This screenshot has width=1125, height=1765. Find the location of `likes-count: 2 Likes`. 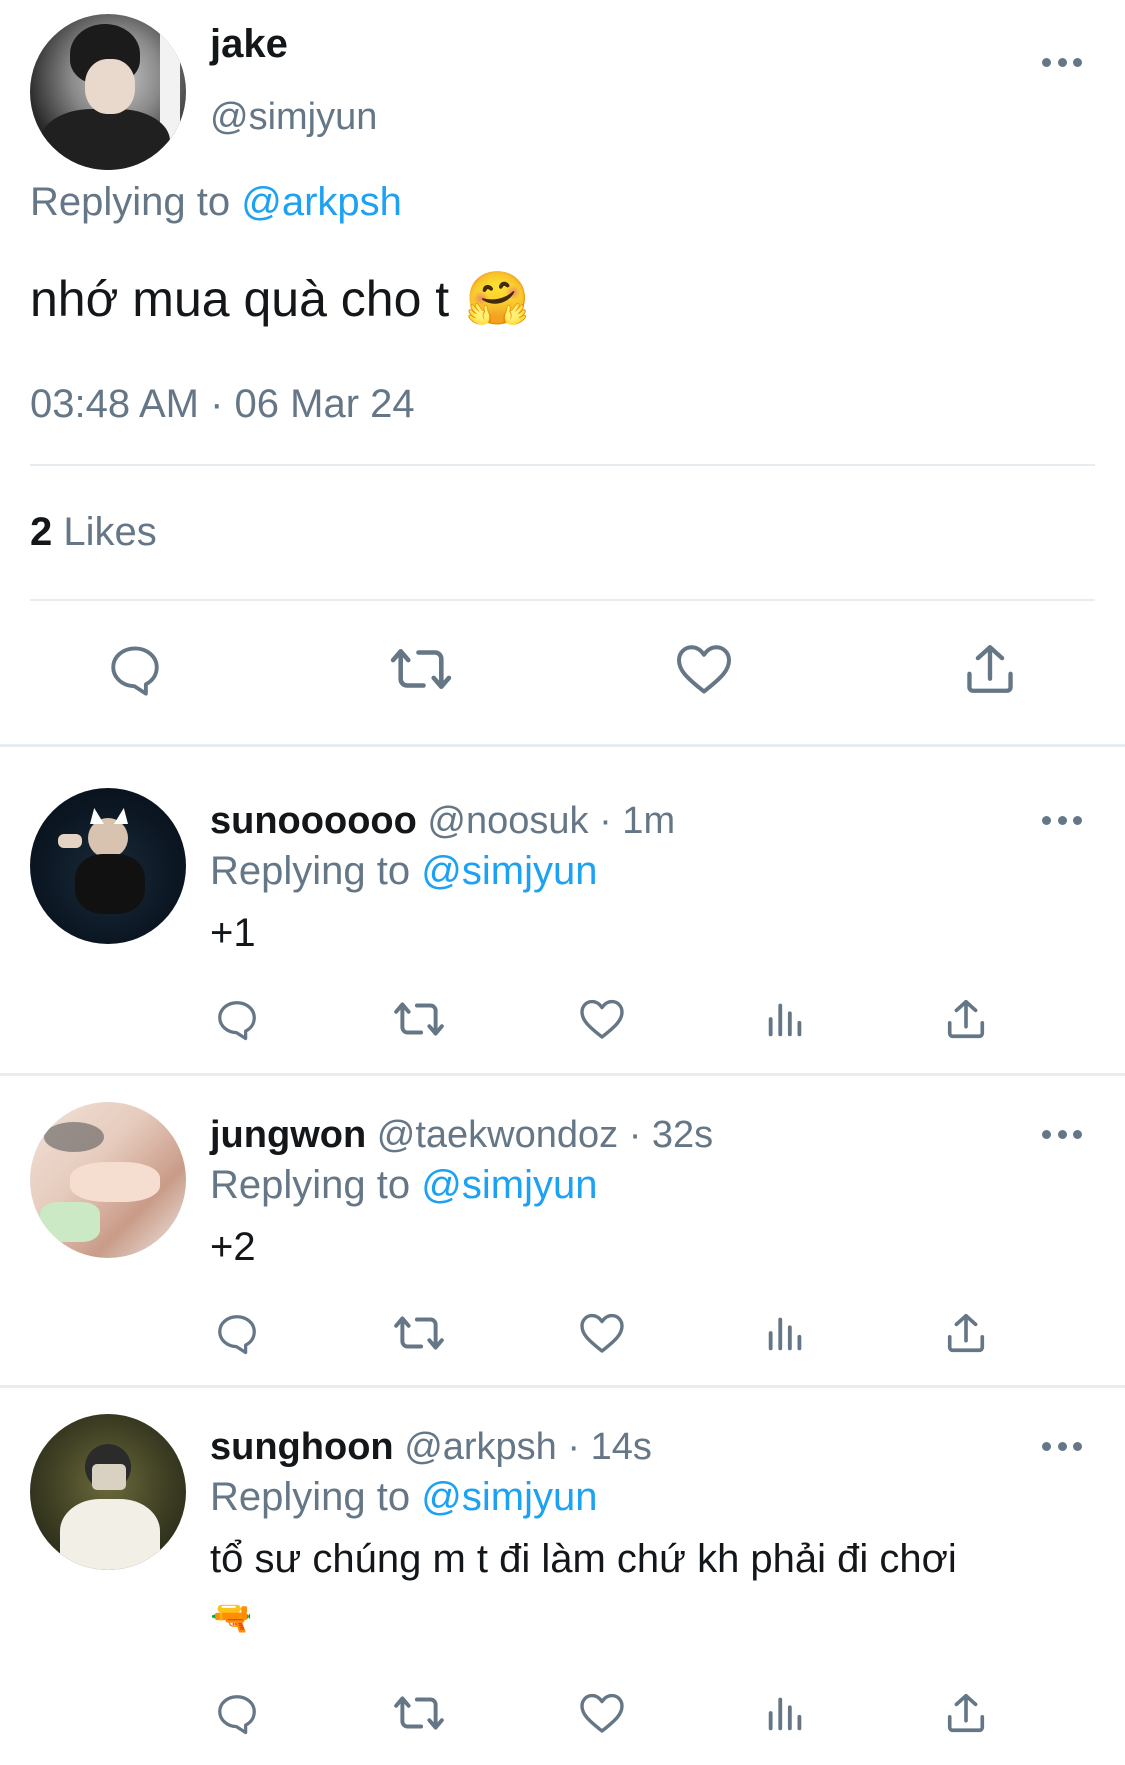

likes-count: 2 Likes is located at coordinates (93, 532).